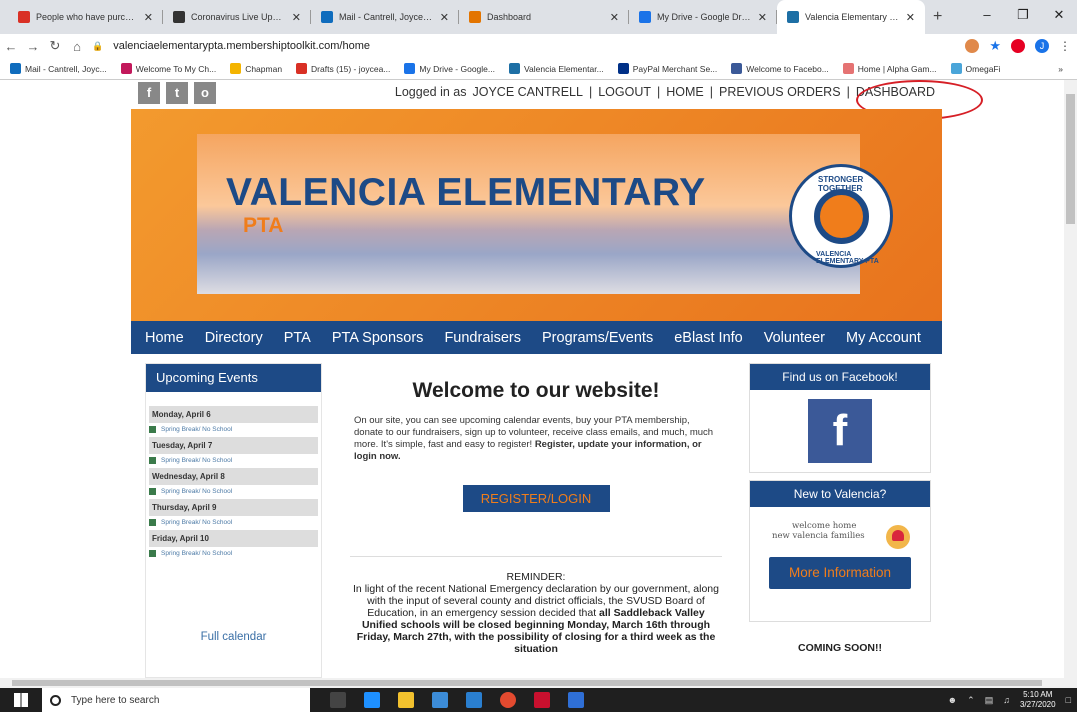 The height and width of the screenshot is (712, 1077). What do you see at coordinates (406, 700) in the screenshot?
I see `file-explorer-icon` at bounding box center [406, 700].